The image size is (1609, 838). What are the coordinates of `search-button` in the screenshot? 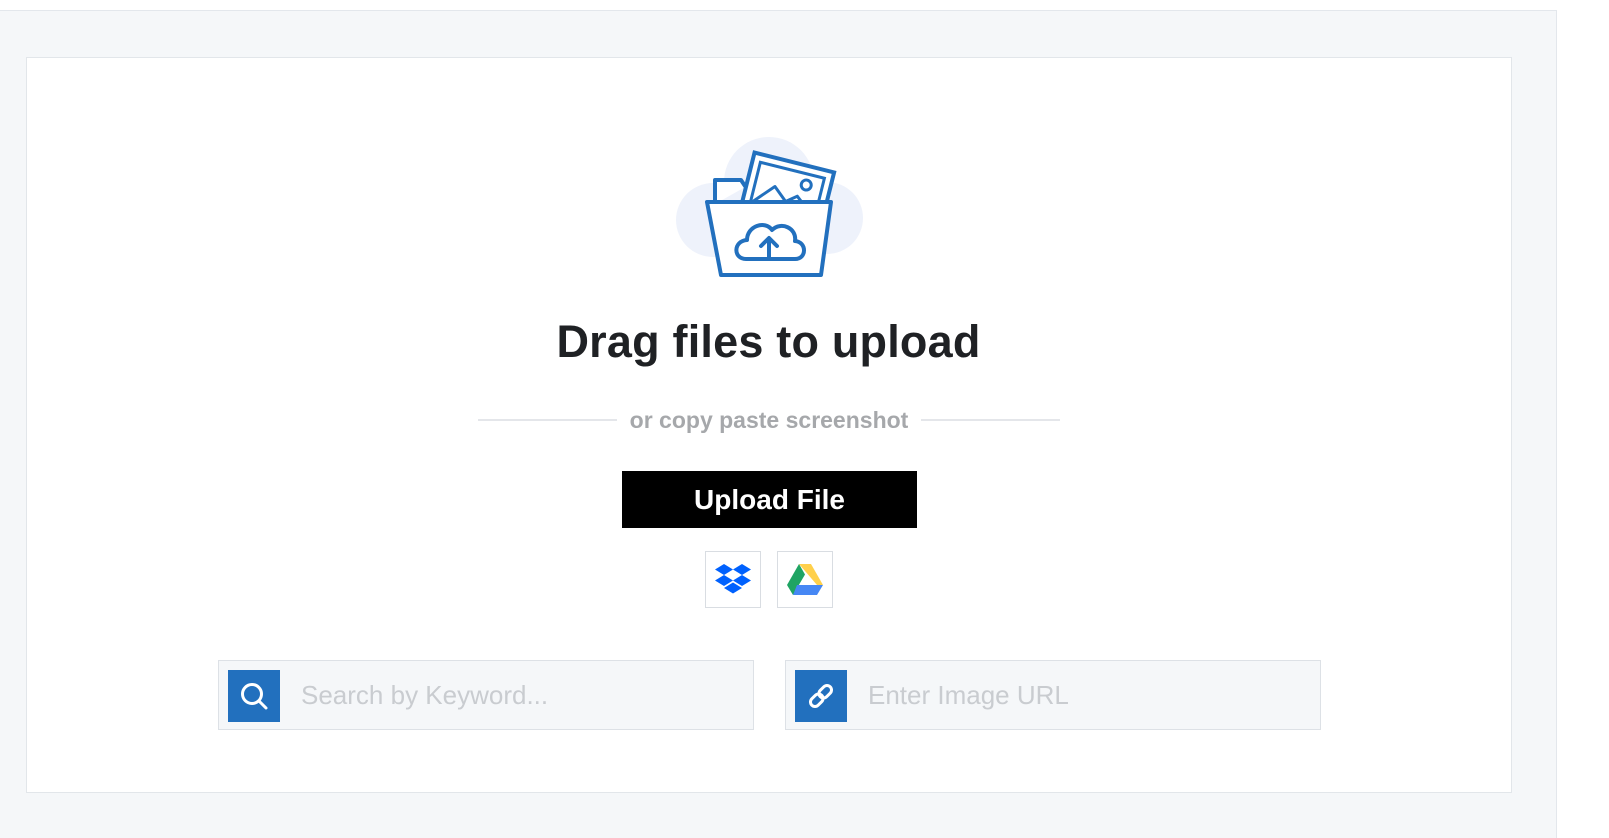 It's located at (254, 696).